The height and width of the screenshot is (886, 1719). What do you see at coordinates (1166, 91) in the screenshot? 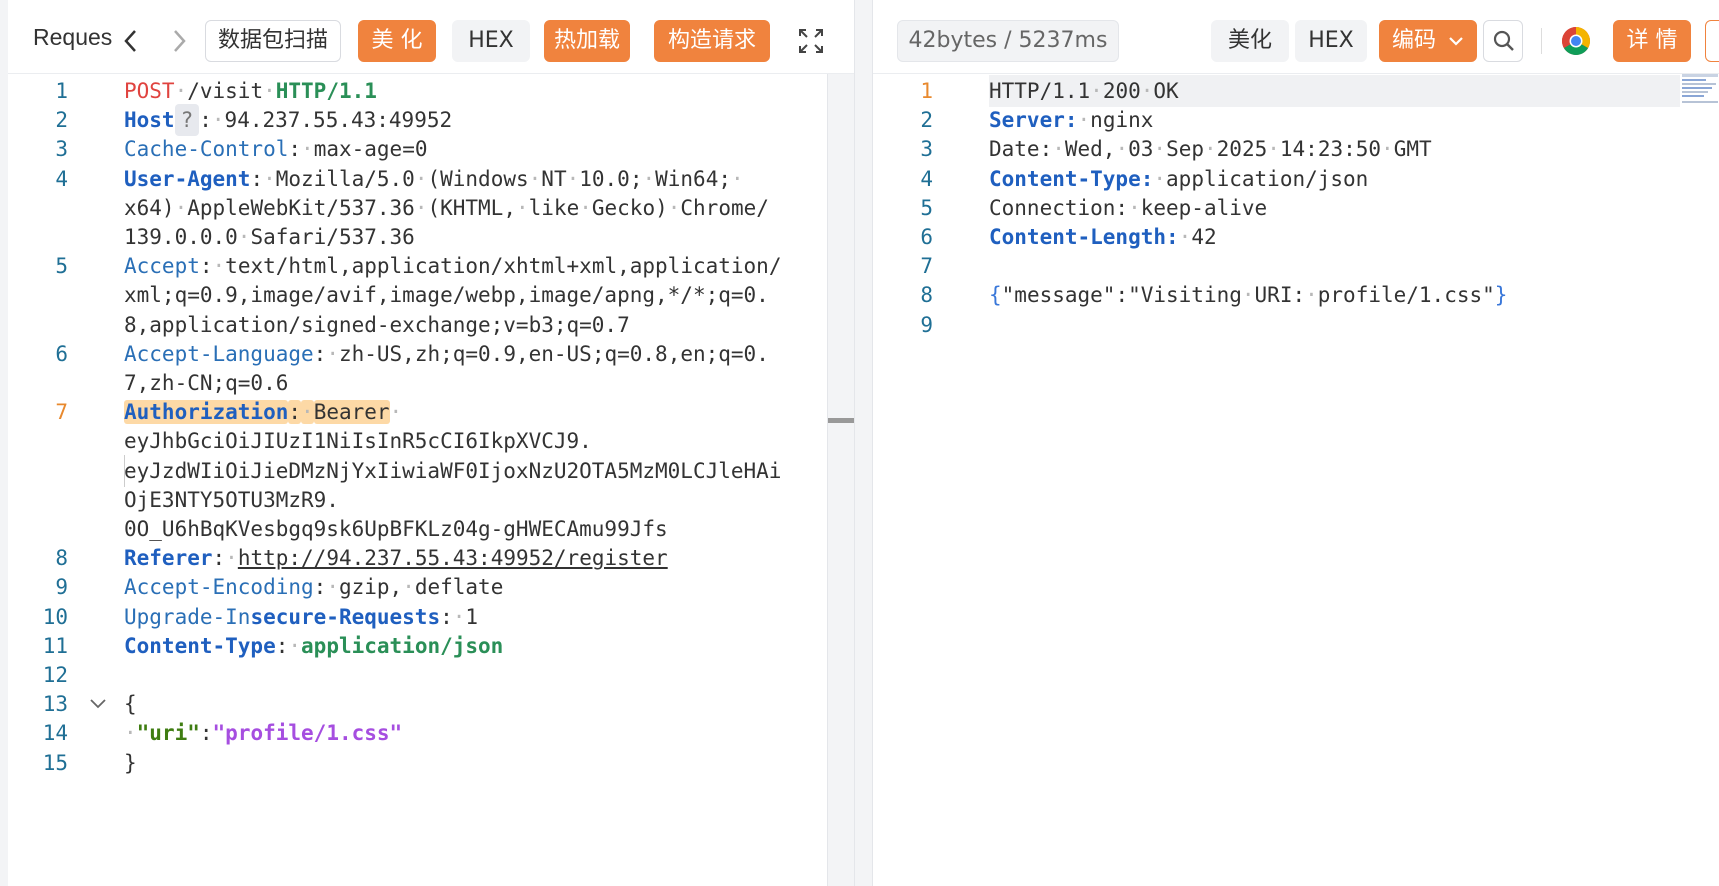
I see `code-token: OK` at bounding box center [1166, 91].